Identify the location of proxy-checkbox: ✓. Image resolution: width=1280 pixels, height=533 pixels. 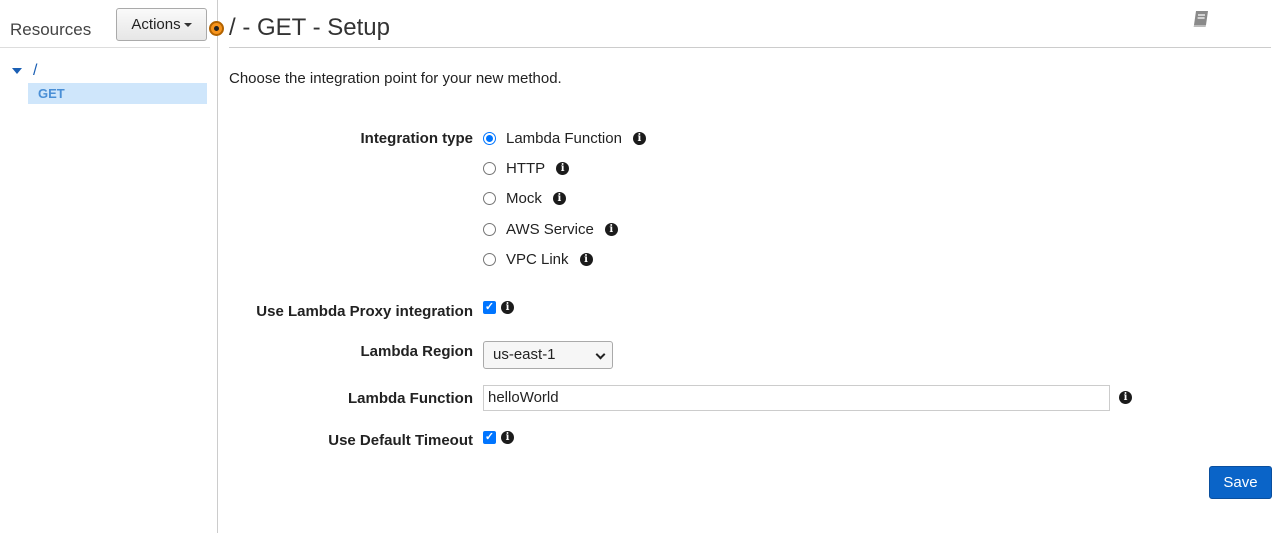
(489, 307).